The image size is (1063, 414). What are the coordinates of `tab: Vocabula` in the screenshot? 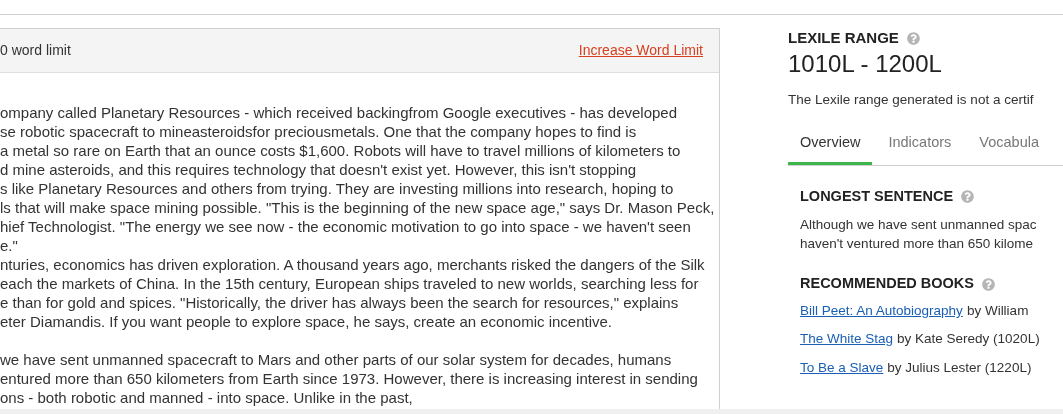 It's located at (1009, 145).